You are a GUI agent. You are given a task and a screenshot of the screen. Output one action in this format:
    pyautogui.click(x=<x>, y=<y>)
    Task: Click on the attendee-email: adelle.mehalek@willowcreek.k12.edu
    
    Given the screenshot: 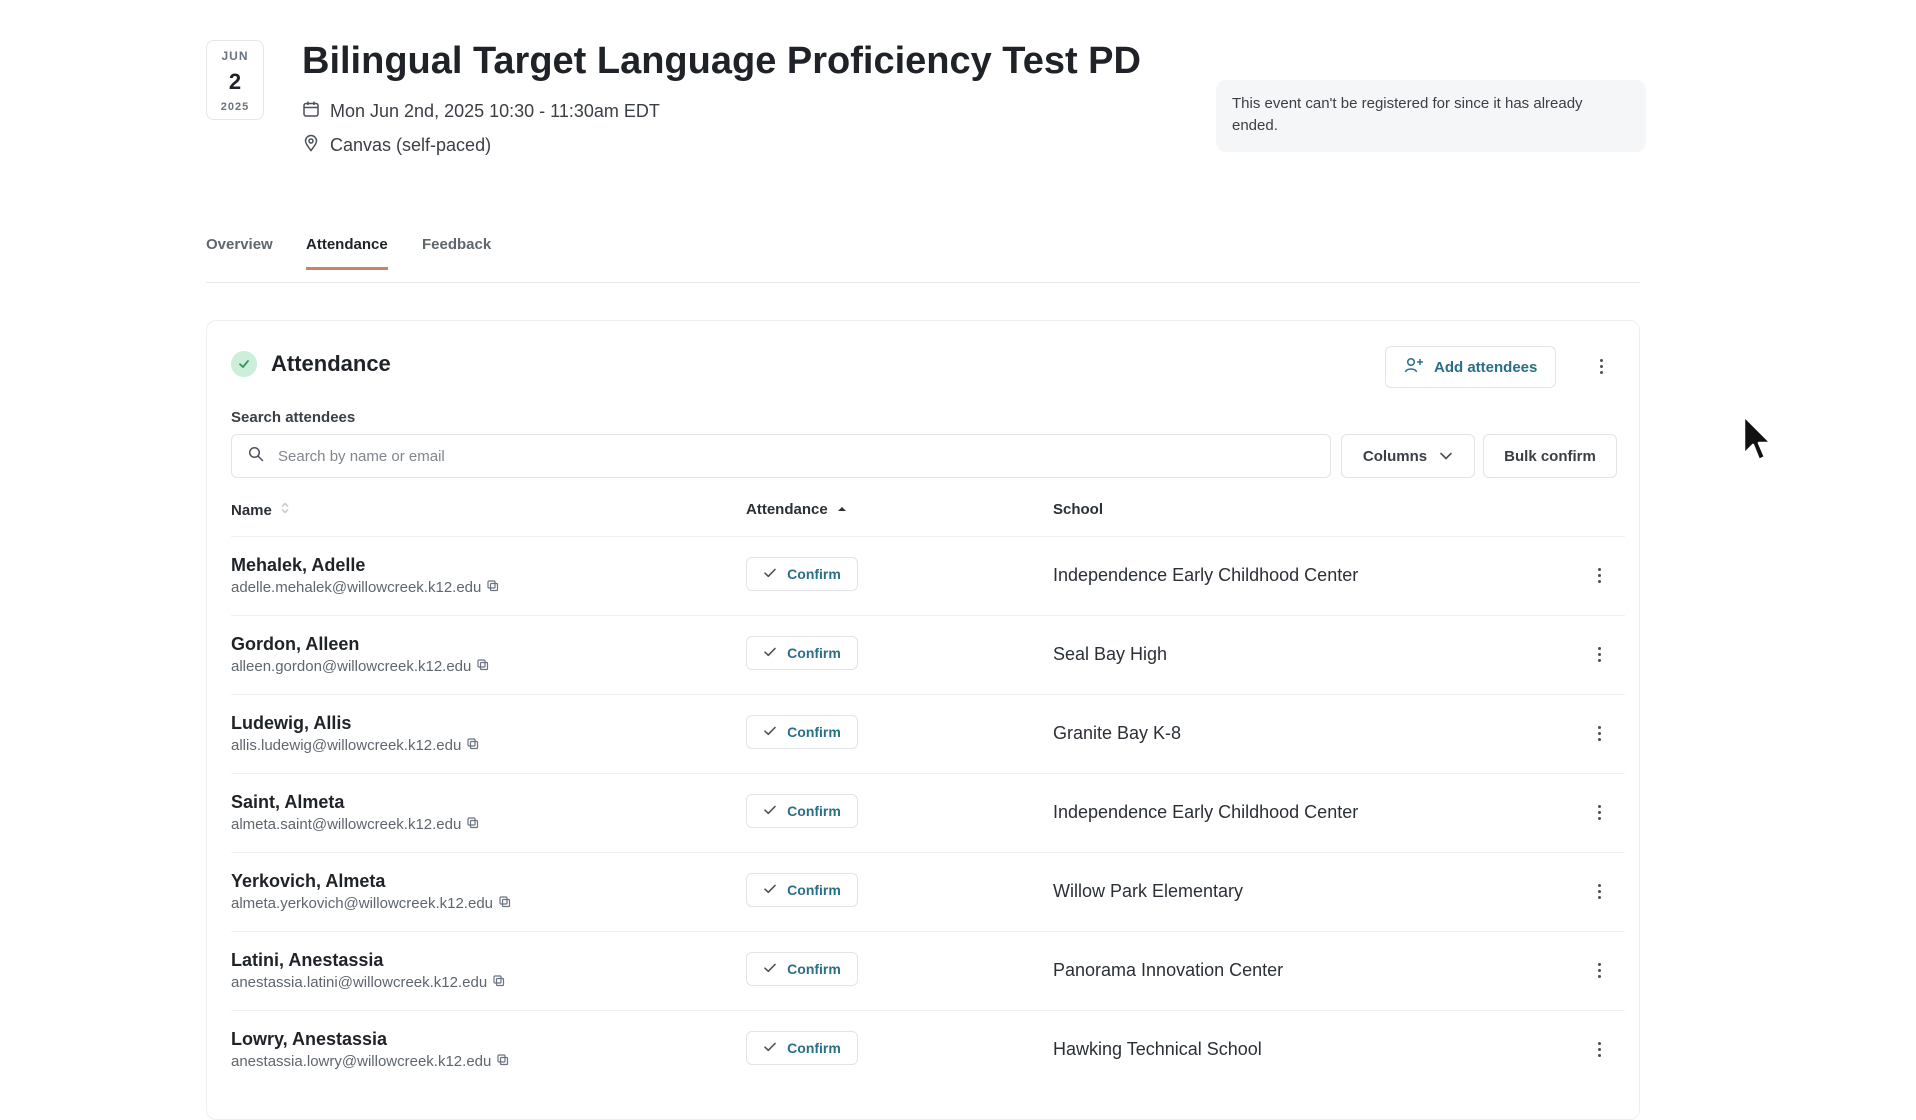 What is the action you would take?
    pyautogui.click(x=365, y=587)
    